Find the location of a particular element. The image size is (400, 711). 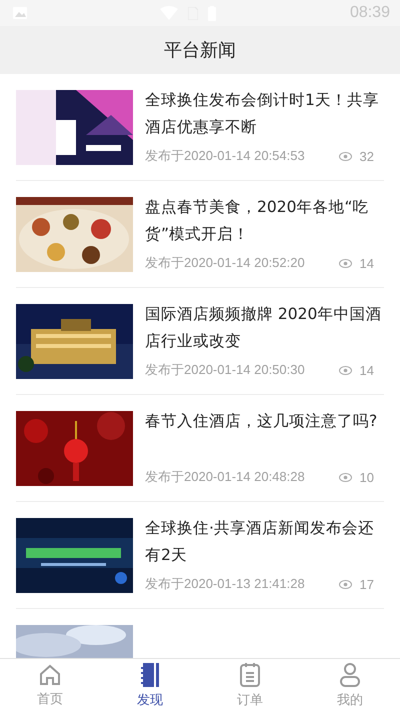

news-item: 国际酒店频频撤牌 2020年中国酒店行业或改变 发布于2020-01-14 20:50:30 14 is located at coordinates (200, 341).